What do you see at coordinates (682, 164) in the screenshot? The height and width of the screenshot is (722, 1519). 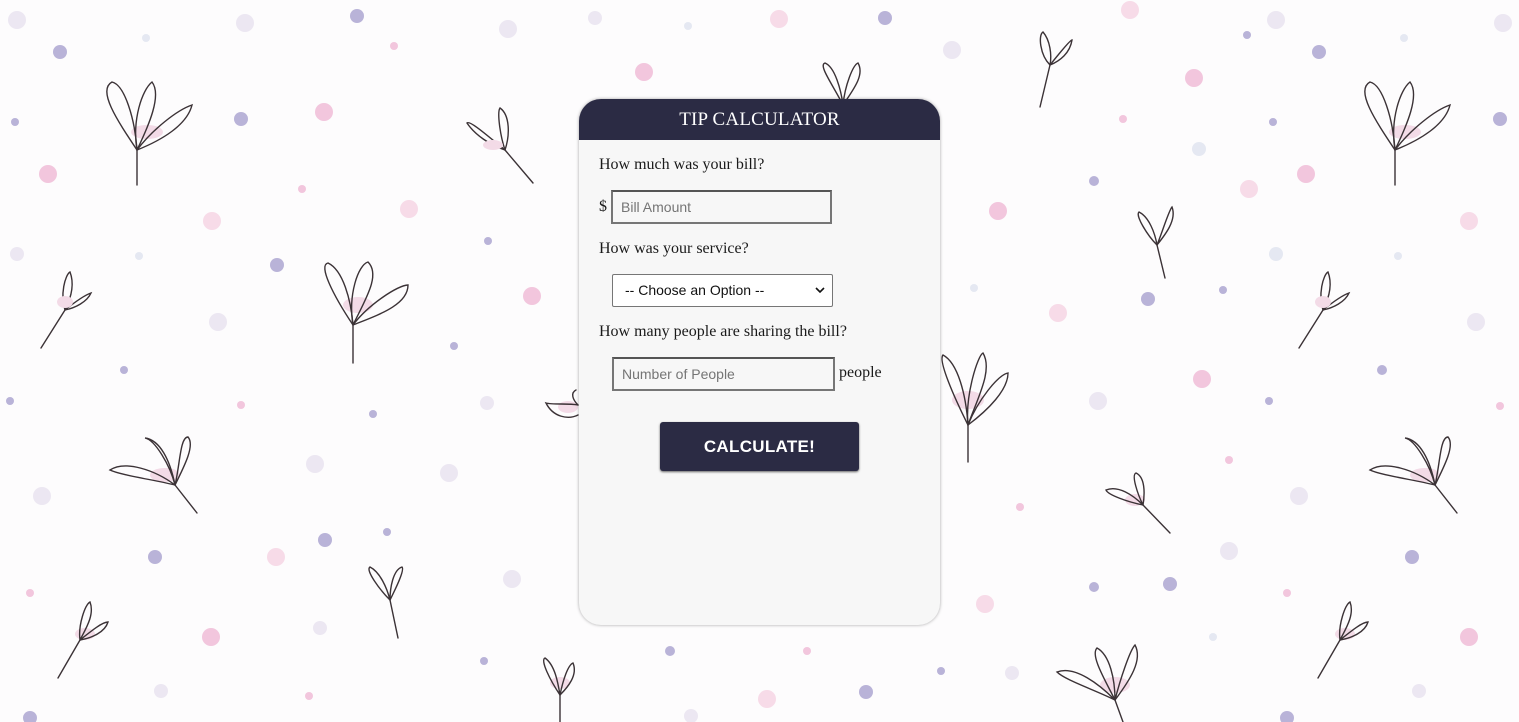 I see `bill-question: How much was your bill?` at bounding box center [682, 164].